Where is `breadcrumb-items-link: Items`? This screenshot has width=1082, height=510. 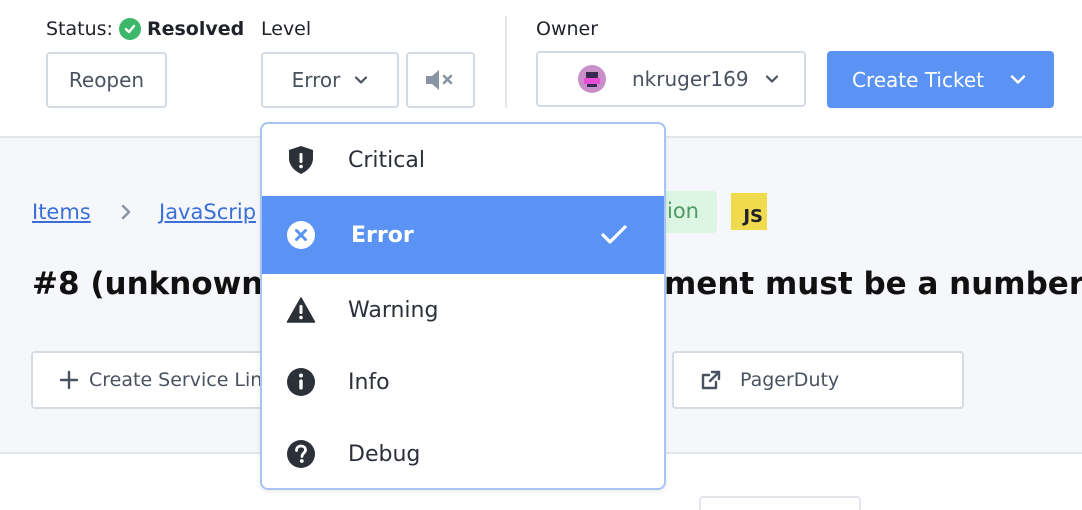 breadcrumb-items-link: Items is located at coordinates (61, 212).